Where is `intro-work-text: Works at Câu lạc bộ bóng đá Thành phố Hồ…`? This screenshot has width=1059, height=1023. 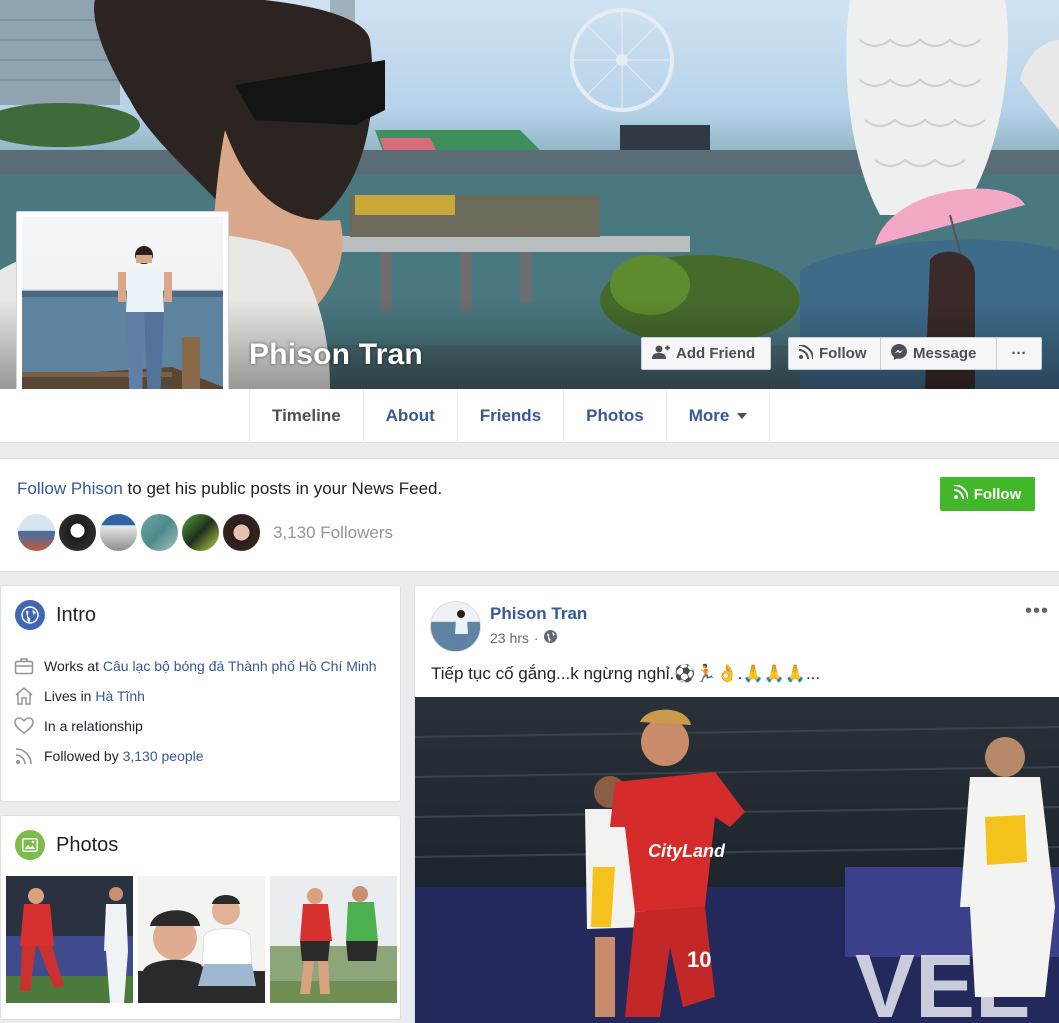 intro-work-text: Works at Câu lạc bộ bóng đá Thành phố Hồ… is located at coordinates (210, 666).